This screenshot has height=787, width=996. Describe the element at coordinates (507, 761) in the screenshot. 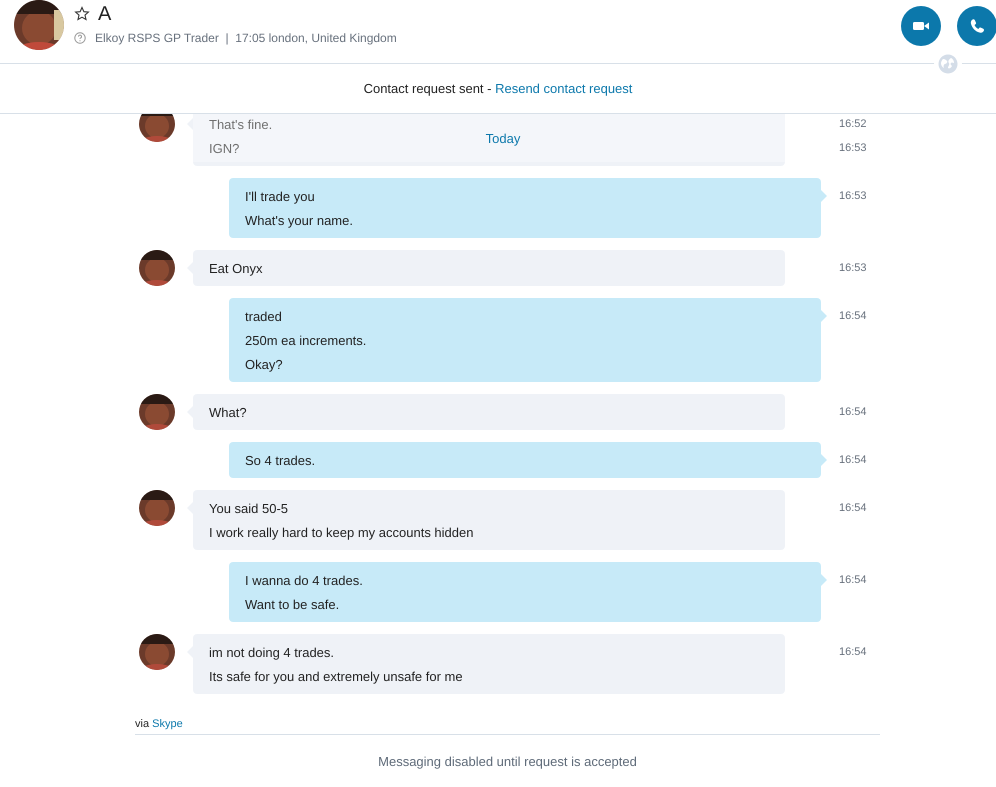

I see `messaging-disabled-notice: Messaging disabled until request is accepted` at that location.